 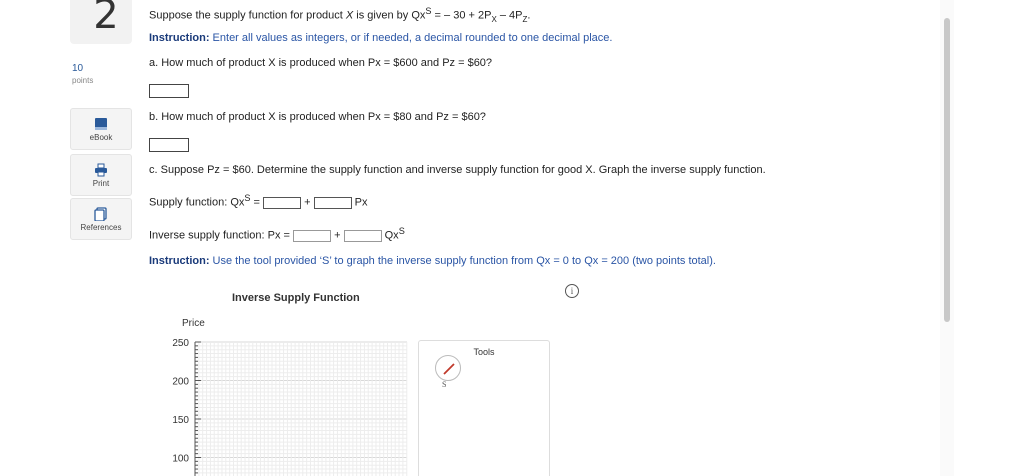 I want to click on references-button: References, so click(x=101, y=219).